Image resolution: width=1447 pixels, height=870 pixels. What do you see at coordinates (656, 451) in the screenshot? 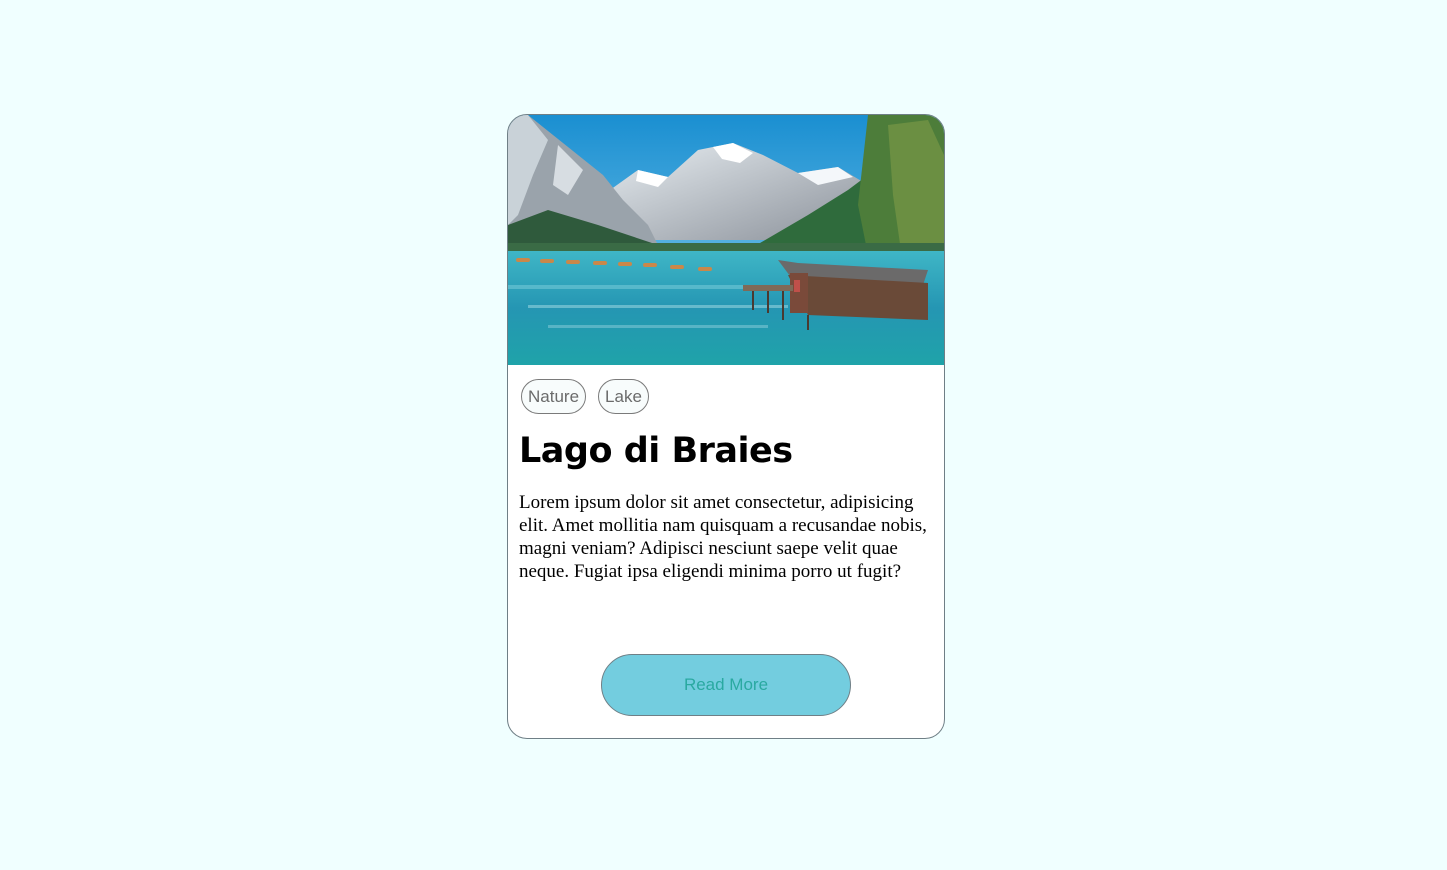
I see `card-title: Lago di Braies` at bounding box center [656, 451].